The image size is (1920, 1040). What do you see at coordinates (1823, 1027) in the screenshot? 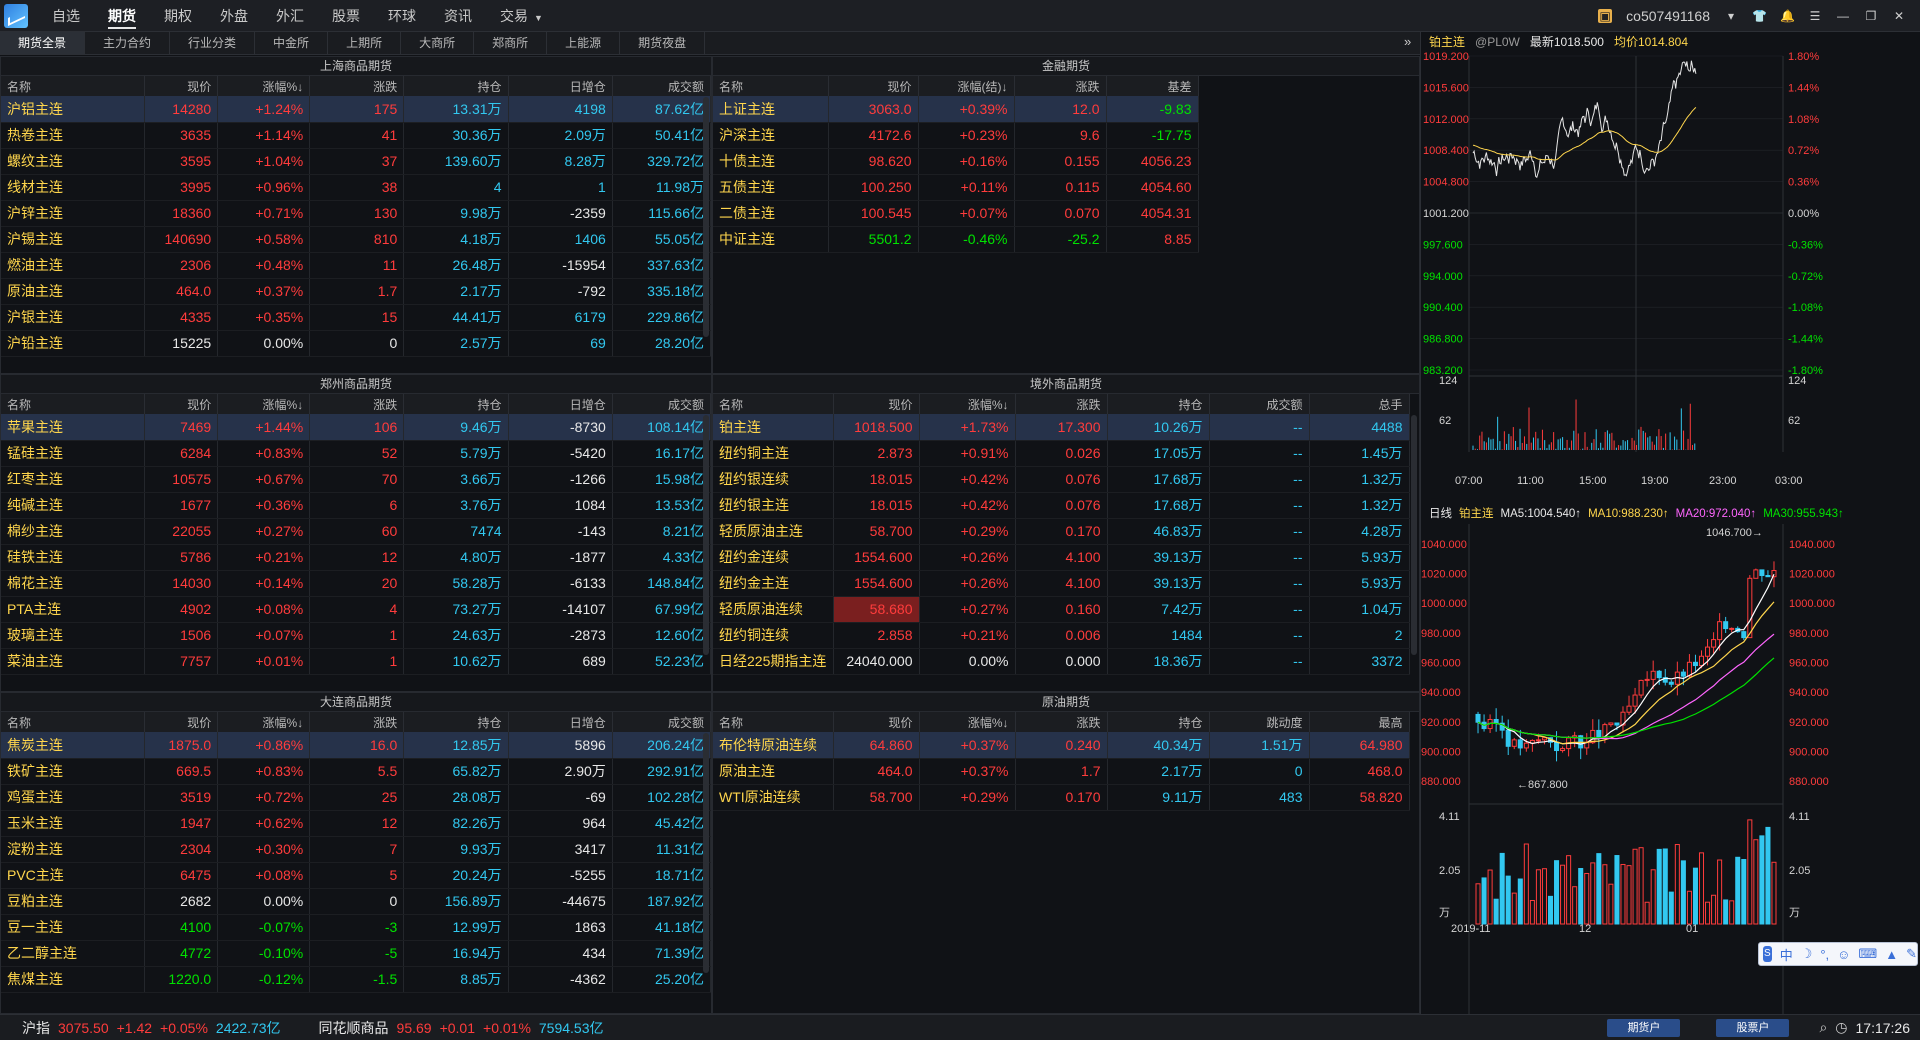
I see `search-icon: ⌕` at bounding box center [1823, 1027].